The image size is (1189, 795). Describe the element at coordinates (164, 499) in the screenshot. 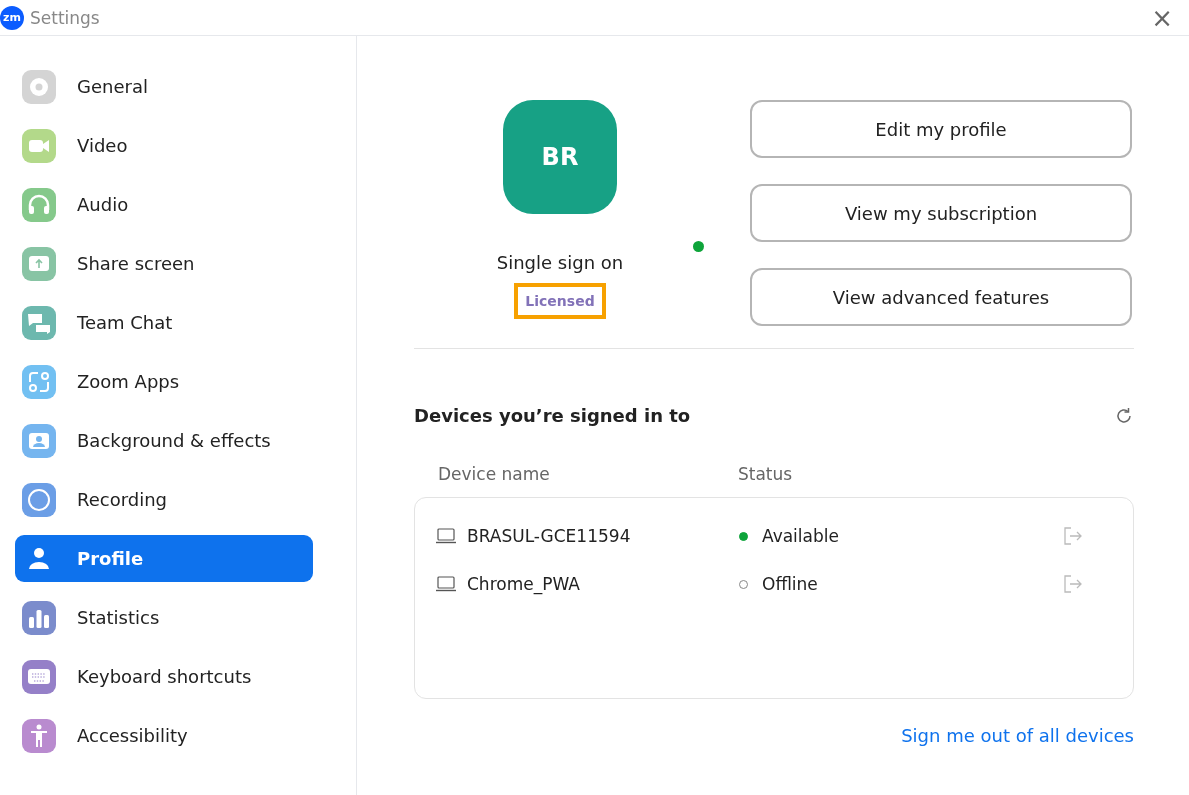

I see `sidebar-item: Recording` at that location.